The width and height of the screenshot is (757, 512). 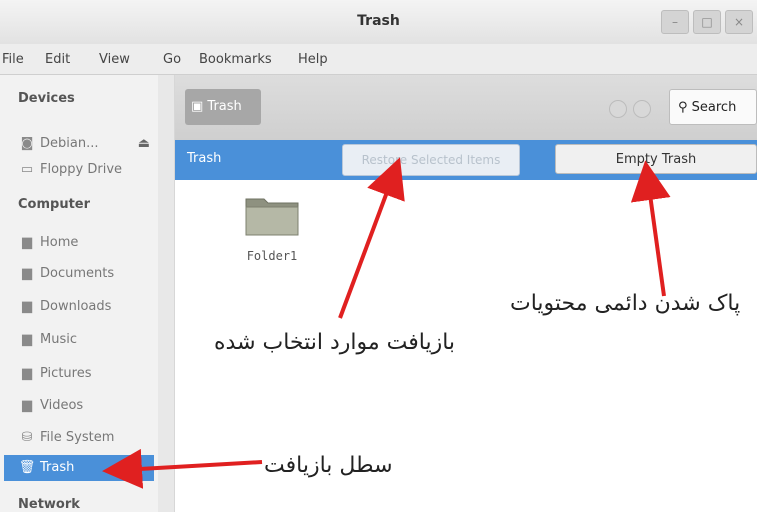 What do you see at coordinates (650, 228) in the screenshot?
I see `arrow-to-empty-trash` at bounding box center [650, 228].